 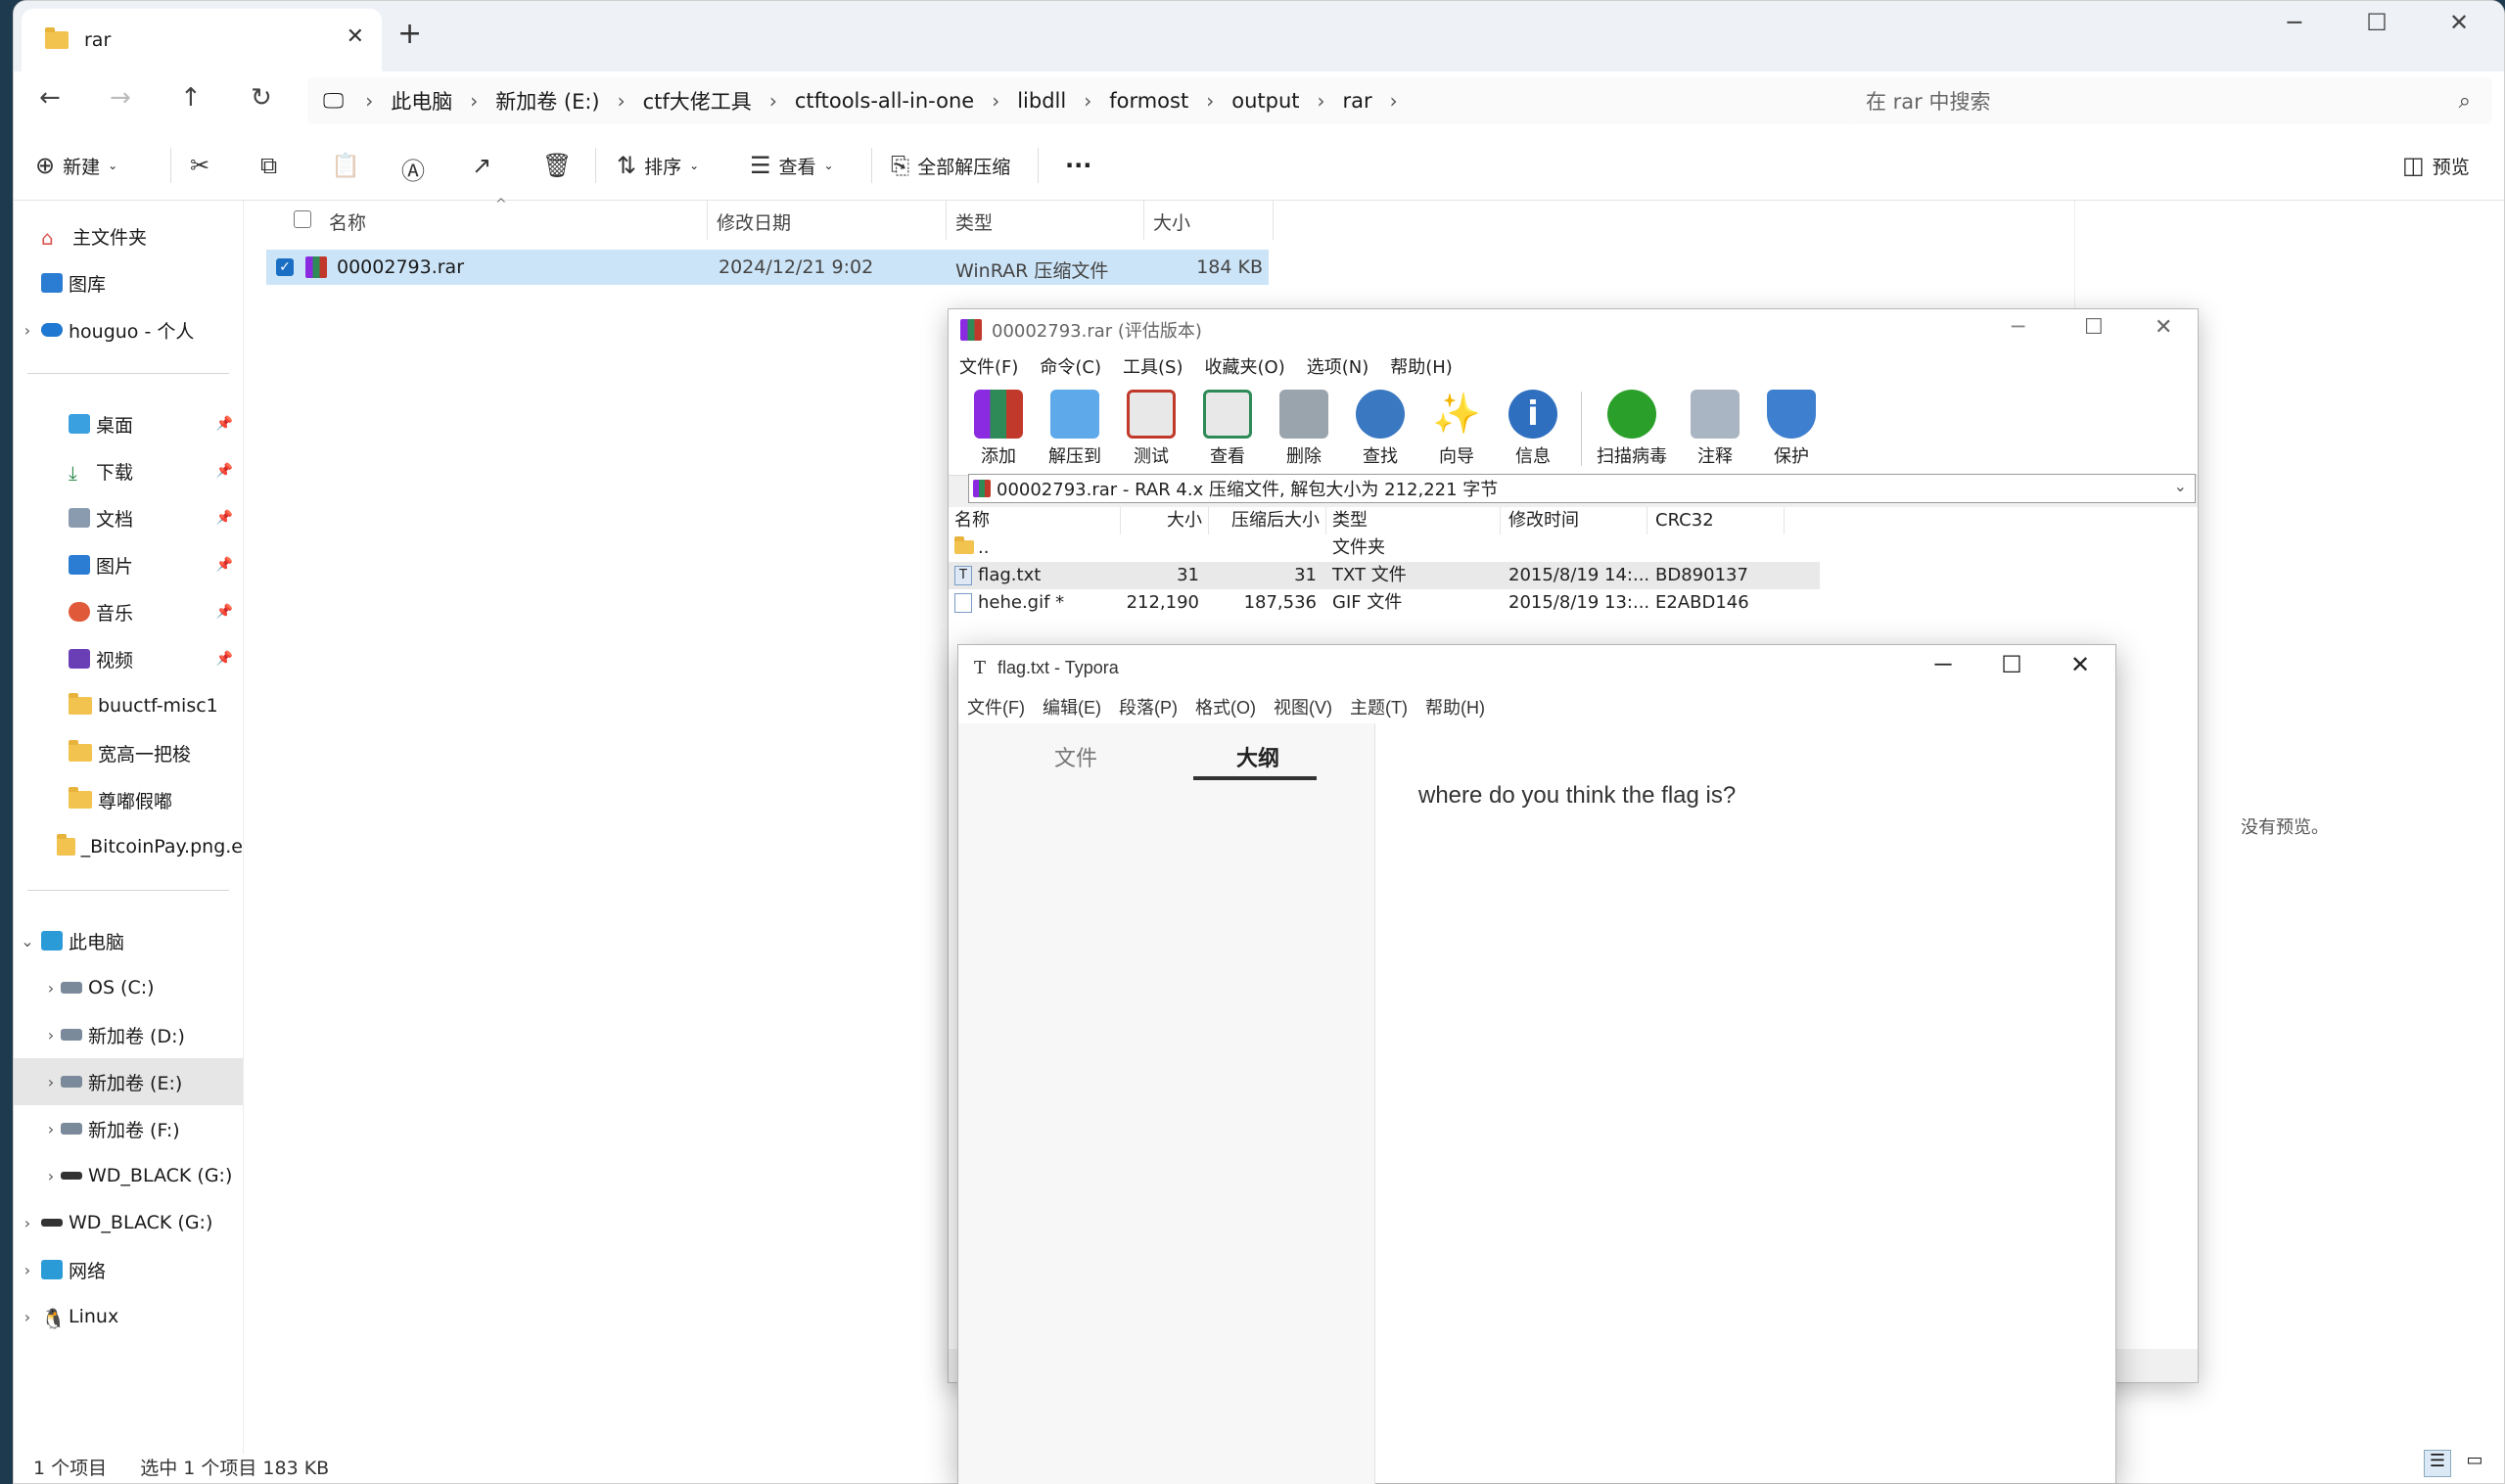 I want to click on column-date: 修改日期, so click(x=754, y=222).